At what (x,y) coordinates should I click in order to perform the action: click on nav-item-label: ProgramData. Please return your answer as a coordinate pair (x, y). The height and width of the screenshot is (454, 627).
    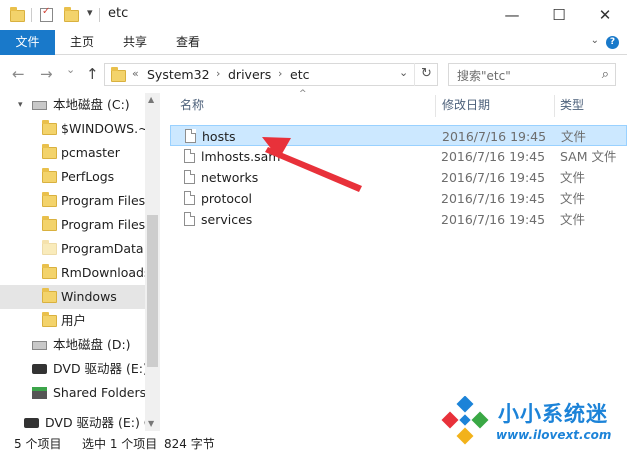
    Looking at the image, I should click on (102, 248).